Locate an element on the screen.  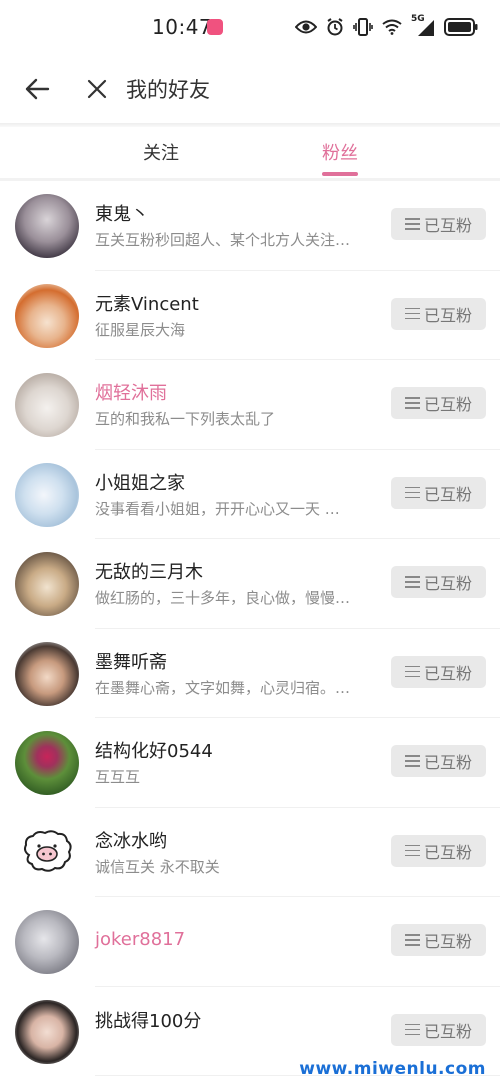
signal-5g-icon: 5G is located at coordinates (423, 26).